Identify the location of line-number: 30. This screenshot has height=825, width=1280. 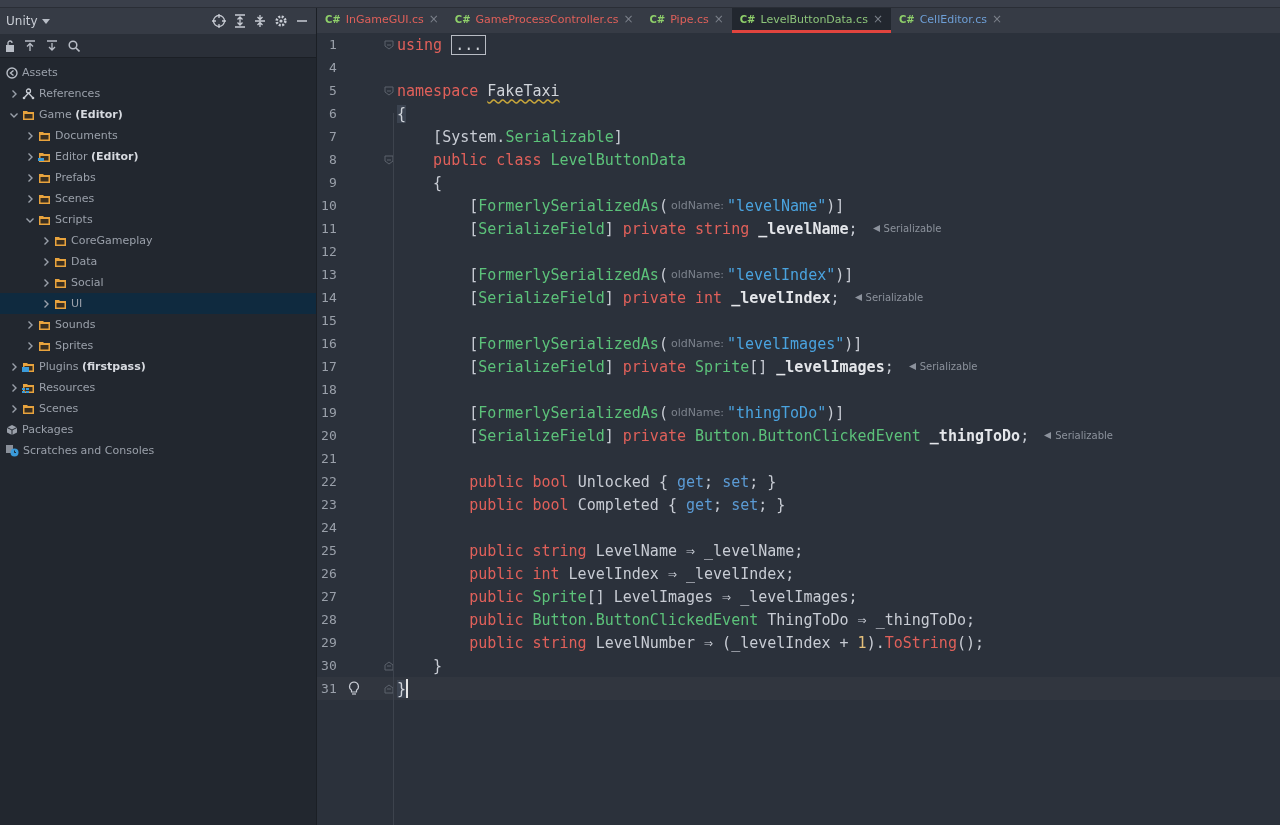
(328, 665).